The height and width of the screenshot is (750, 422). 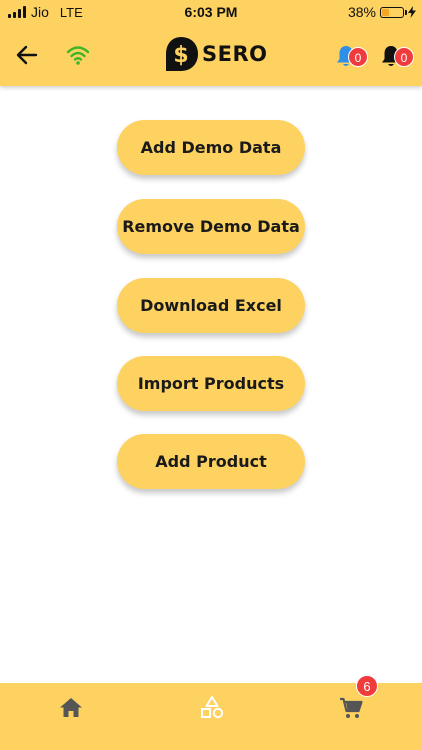 What do you see at coordinates (211, 147) in the screenshot?
I see `add-demo-data-button: Add Demo Data` at bounding box center [211, 147].